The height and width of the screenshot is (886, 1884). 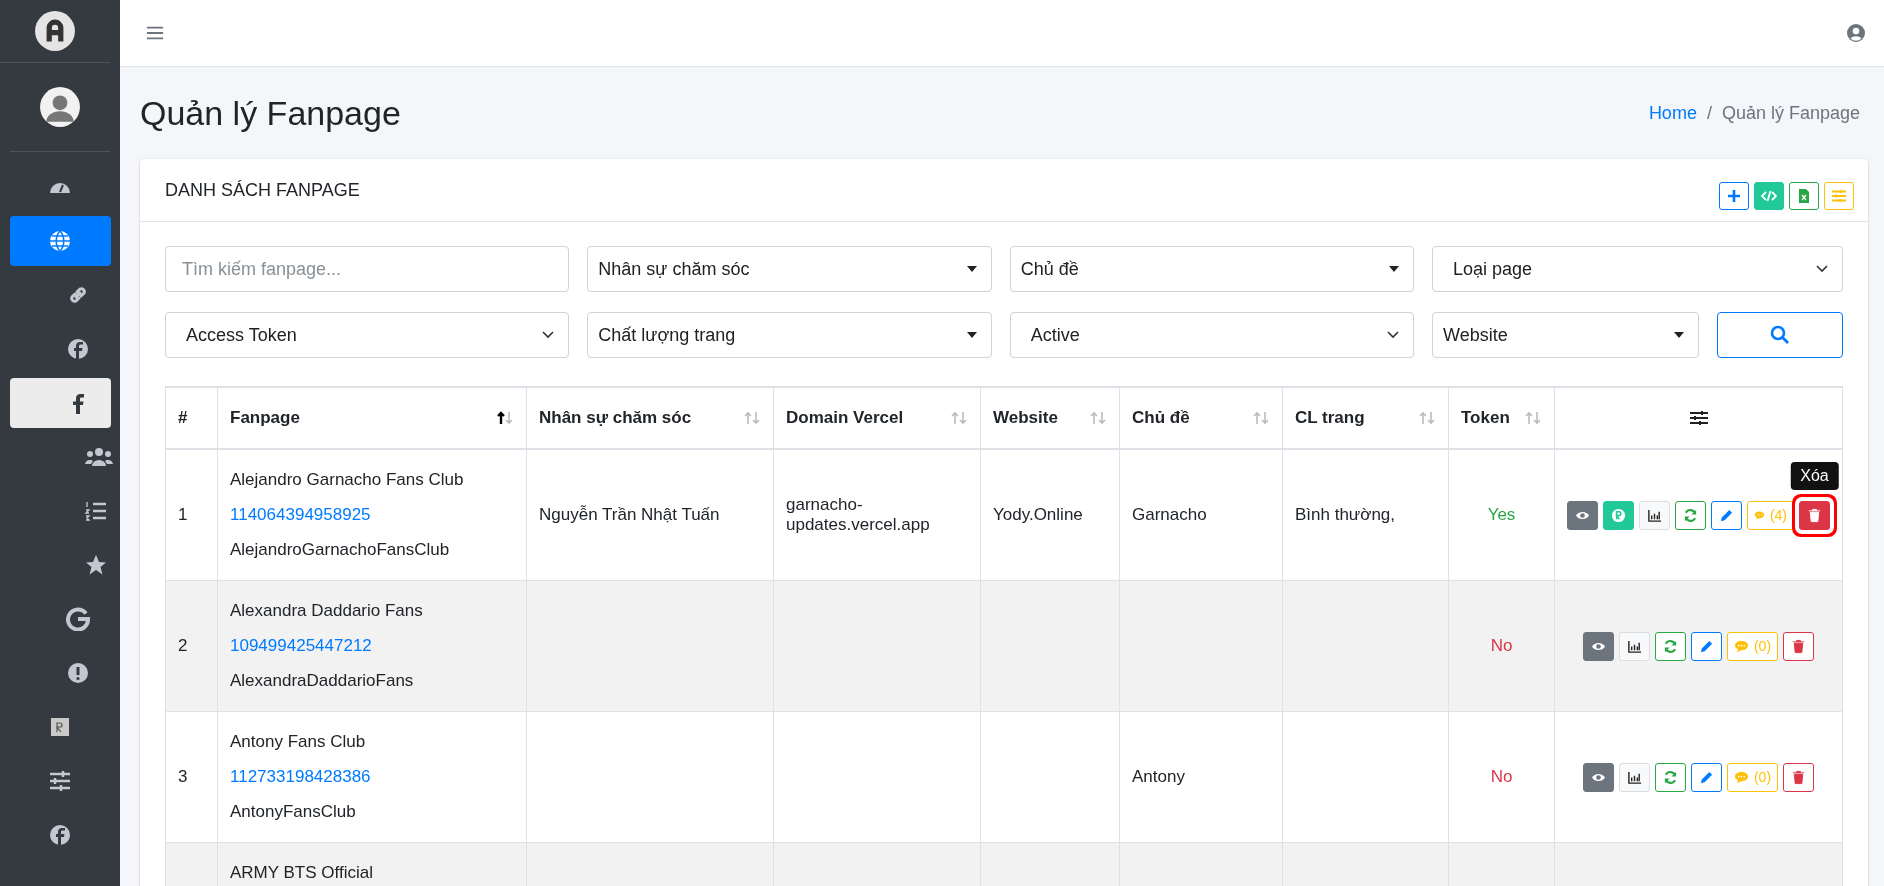 I want to click on add-button, so click(x=1734, y=196).